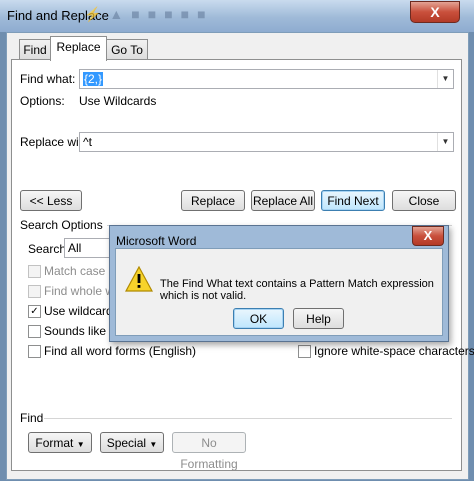 This screenshot has height=481, width=474. What do you see at coordinates (266, 79) in the screenshot?
I see `find-what-combobox: {2,} ▼` at bounding box center [266, 79].